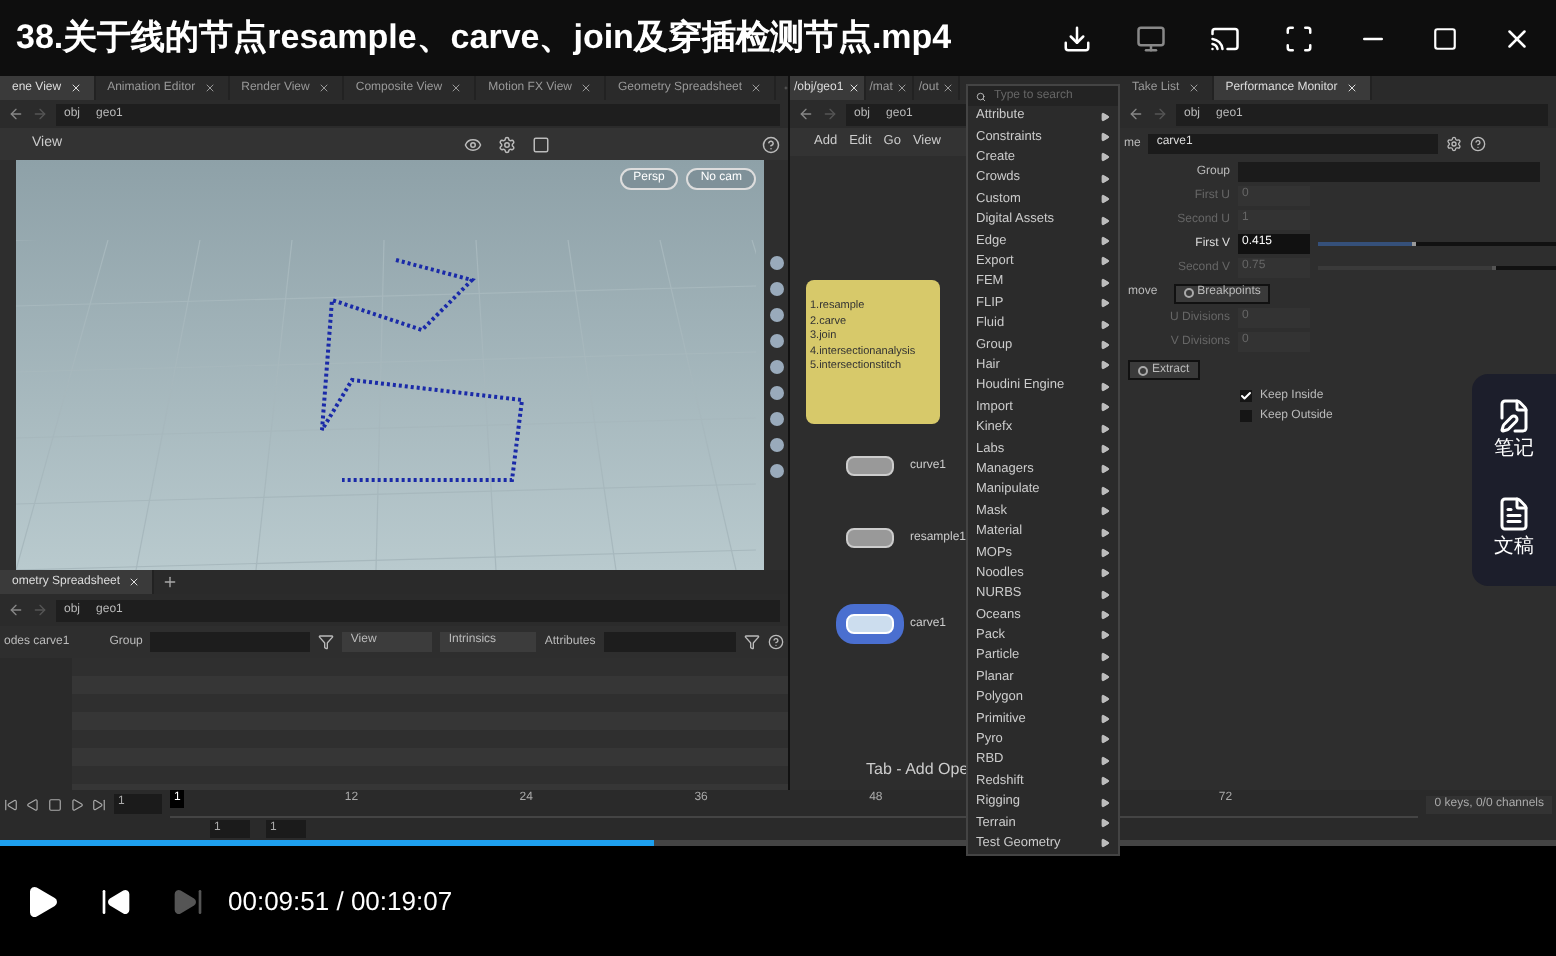  I want to click on check-icon, so click(1246, 396).